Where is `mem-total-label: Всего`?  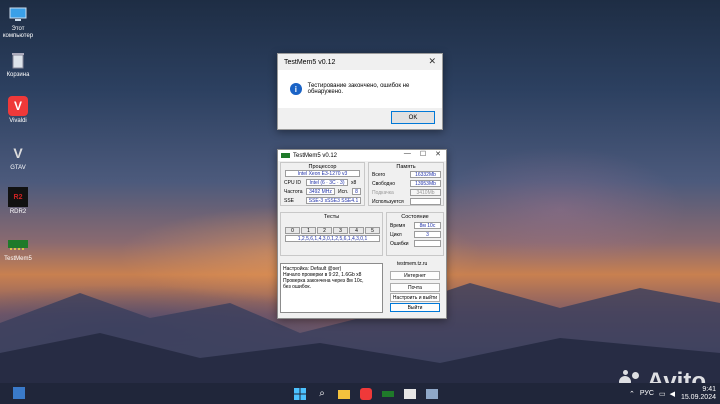 mem-total-label: Всего is located at coordinates (379, 175).